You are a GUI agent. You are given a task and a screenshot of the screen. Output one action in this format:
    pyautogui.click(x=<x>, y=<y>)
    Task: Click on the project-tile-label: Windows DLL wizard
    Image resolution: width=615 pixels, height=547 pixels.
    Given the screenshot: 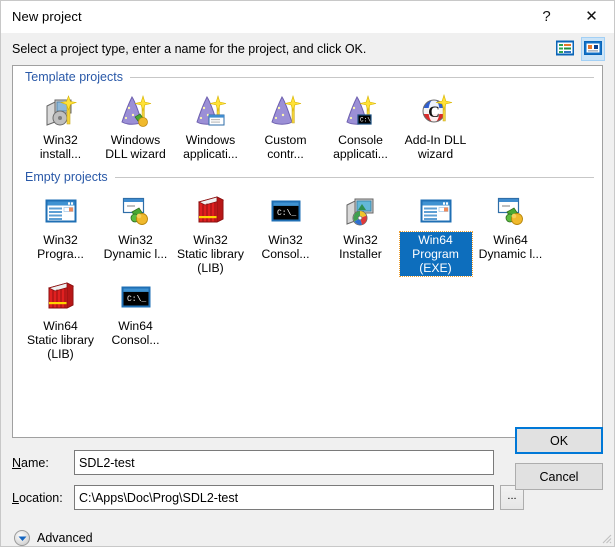 What is the action you would take?
    pyautogui.click(x=135, y=147)
    